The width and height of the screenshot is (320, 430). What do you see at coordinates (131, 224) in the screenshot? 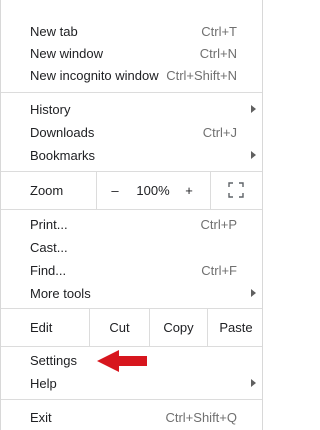
I see `menu-item-print: Print... Ctrl+P` at bounding box center [131, 224].